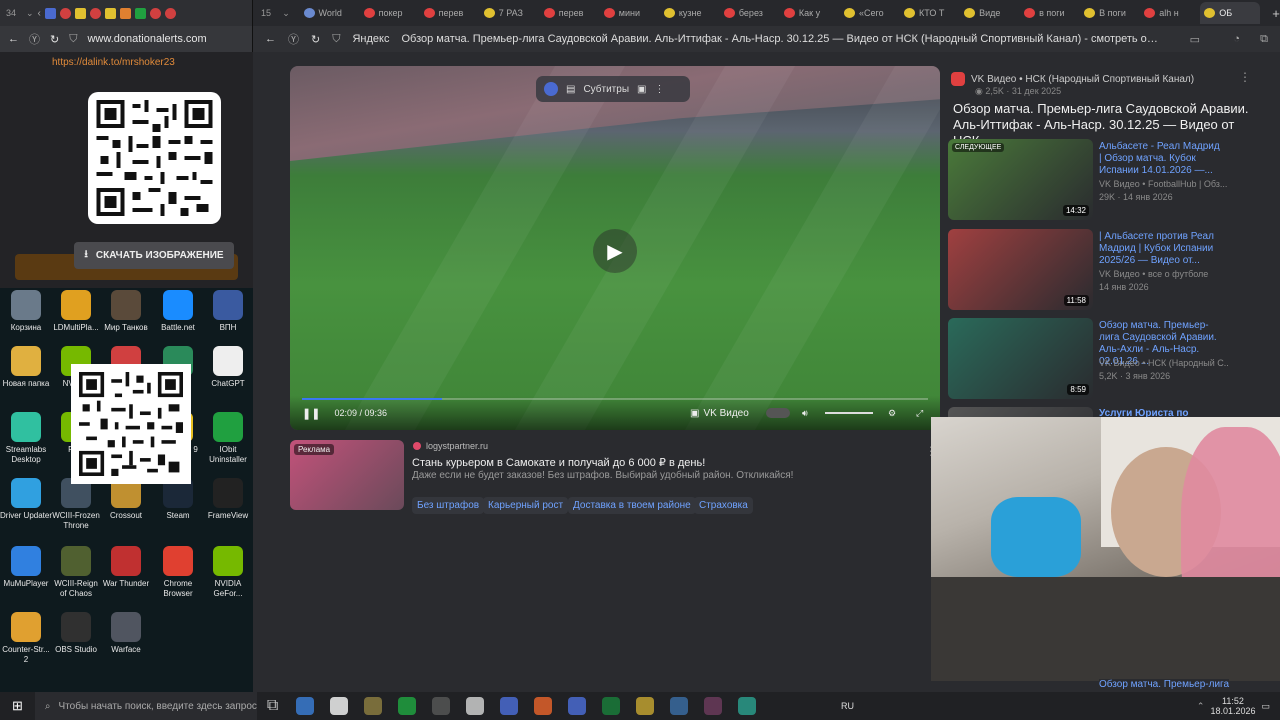 Image resolution: width=1280 pixels, height=720 pixels. What do you see at coordinates (849, 413) in the screenshot?
I see `volume-slider` at bounding box center [849, 413].